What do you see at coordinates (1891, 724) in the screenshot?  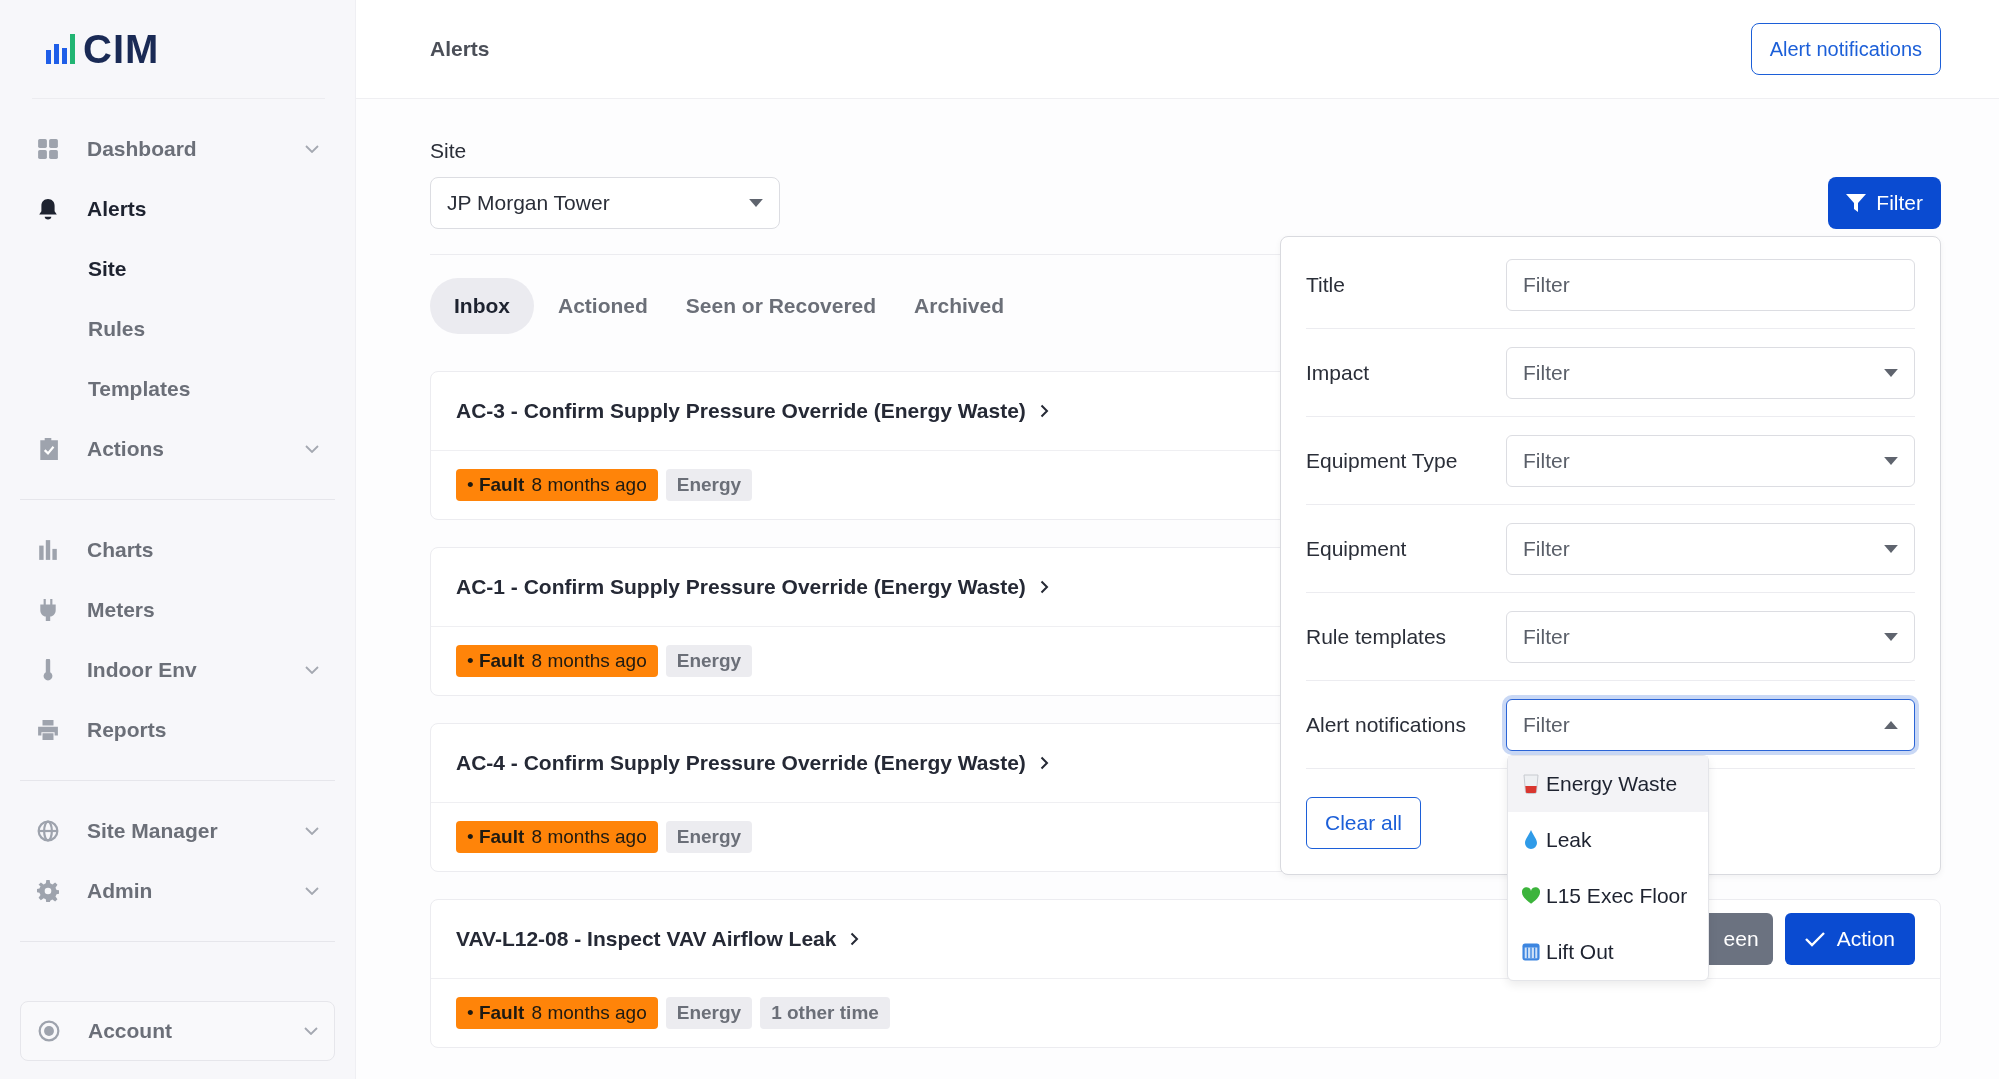 I see `caret-up-icon` at bounding box center [1891, 724].